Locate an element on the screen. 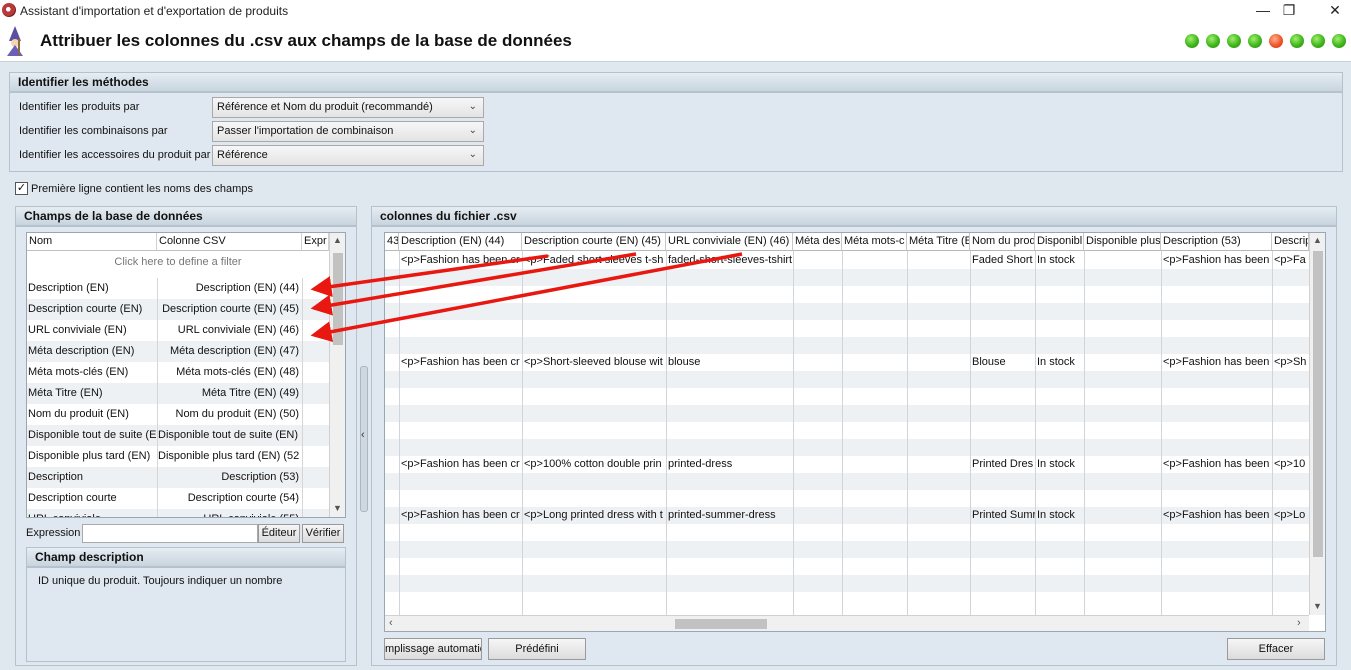  mapping-arrow-friendly-url is located at coordinates (526, 297).